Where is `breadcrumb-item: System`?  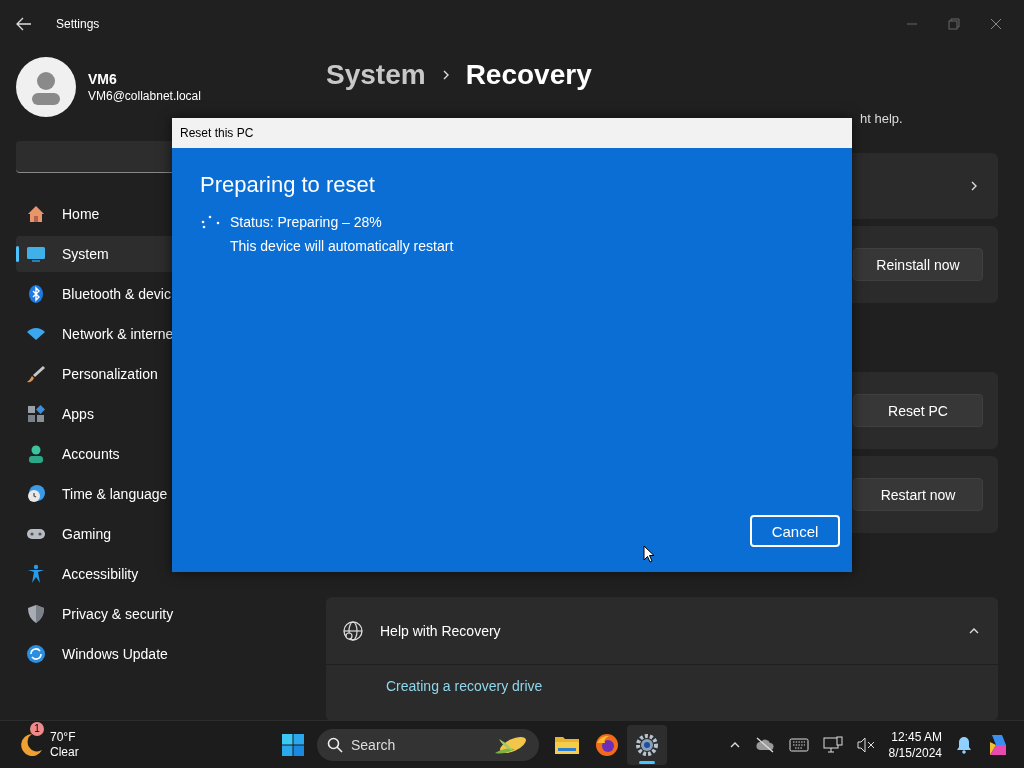
breadcrumb-item: System is located at coordinates (376, 75).